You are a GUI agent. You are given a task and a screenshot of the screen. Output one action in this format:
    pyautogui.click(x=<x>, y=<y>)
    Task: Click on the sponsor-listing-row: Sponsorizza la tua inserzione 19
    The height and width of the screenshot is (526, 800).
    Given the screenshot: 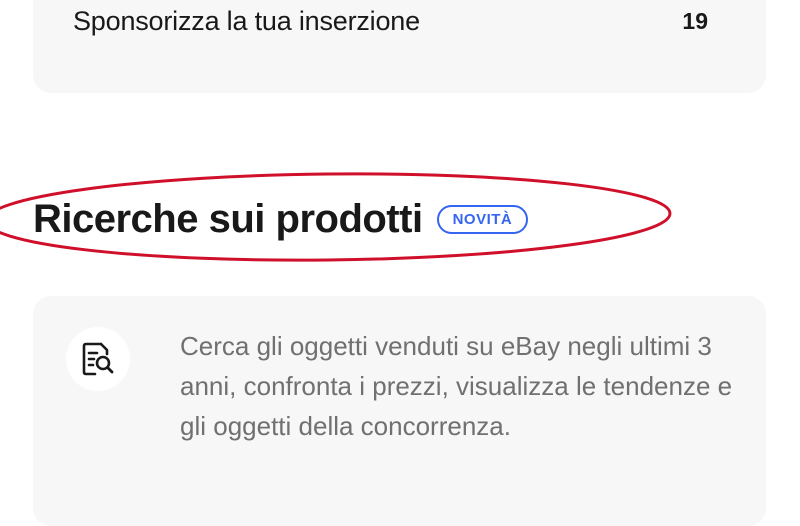 What is the action you would take?
    pyautogui.click(x=390, y=31)
    